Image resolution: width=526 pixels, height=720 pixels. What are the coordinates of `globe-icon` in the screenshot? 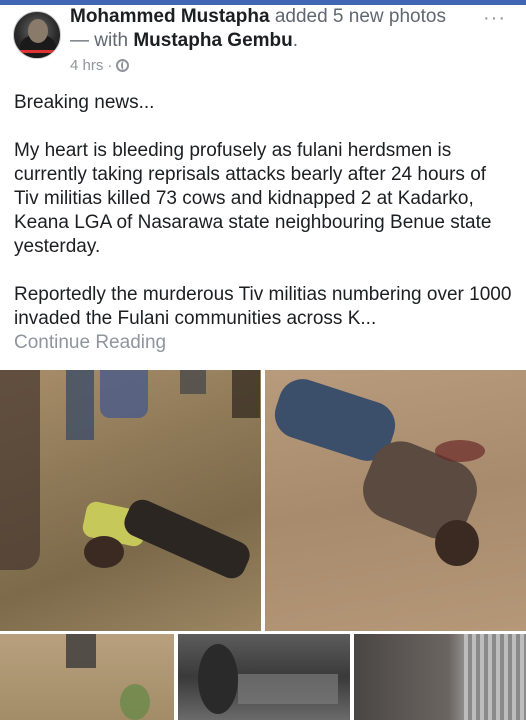 It's located at (123, 65).